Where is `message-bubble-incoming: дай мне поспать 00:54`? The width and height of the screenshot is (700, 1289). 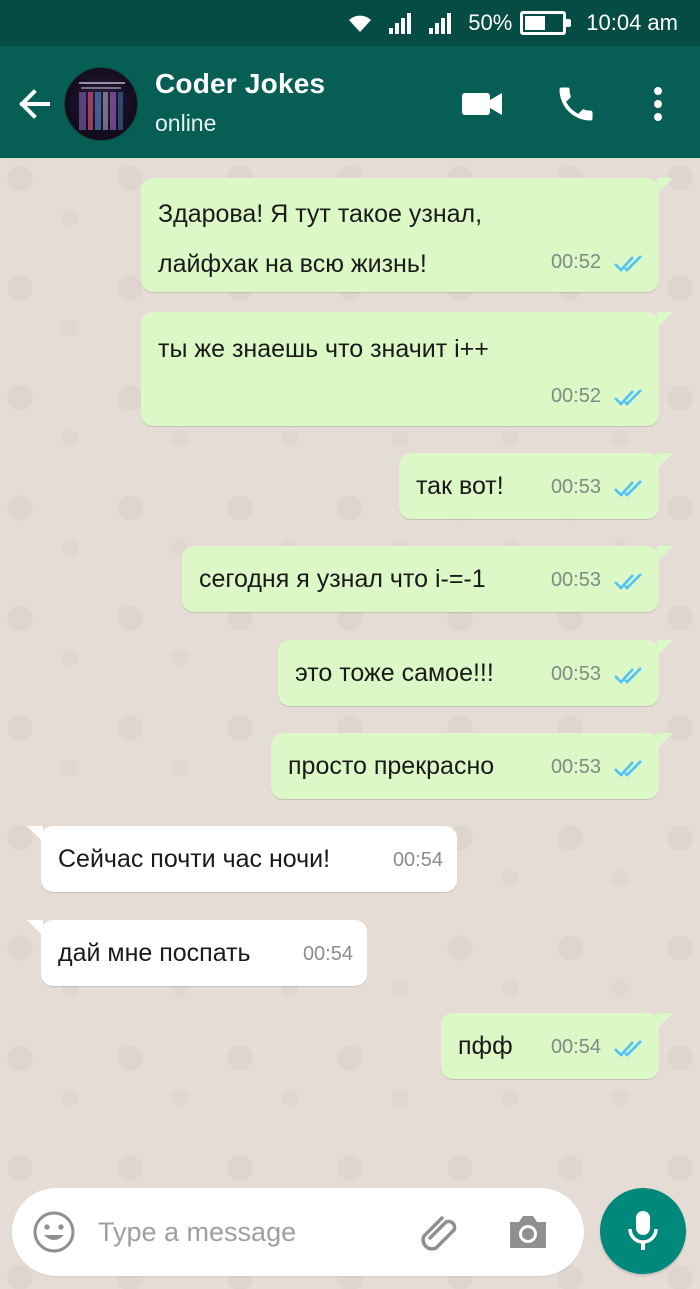
message-bubble-incoming: дай мне поспать 00:54 is located at coordinates (197, 953).